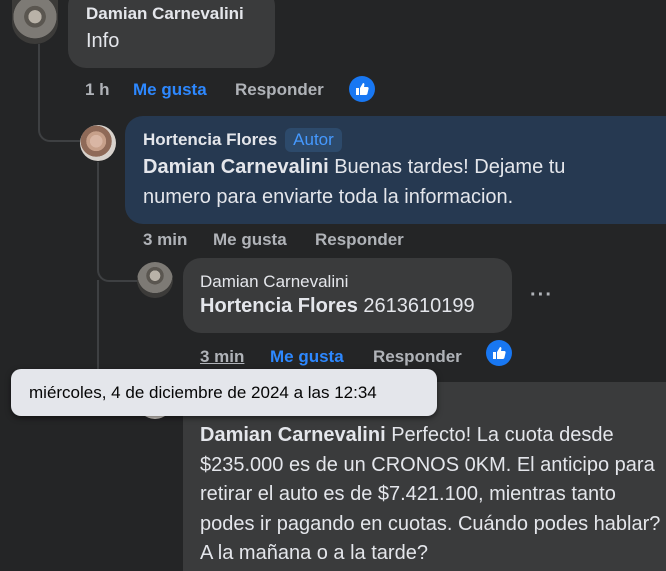 The height and width of the screenshot is (571, 666). Describe the element at coordinates (419, 306) in the screenshot. I see `comment-body: 2613610199` at that location.